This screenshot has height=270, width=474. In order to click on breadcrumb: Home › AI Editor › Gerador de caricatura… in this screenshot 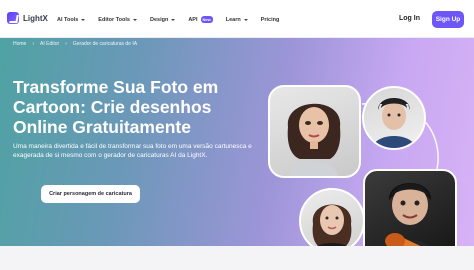, I will do `click(75, 44)`.